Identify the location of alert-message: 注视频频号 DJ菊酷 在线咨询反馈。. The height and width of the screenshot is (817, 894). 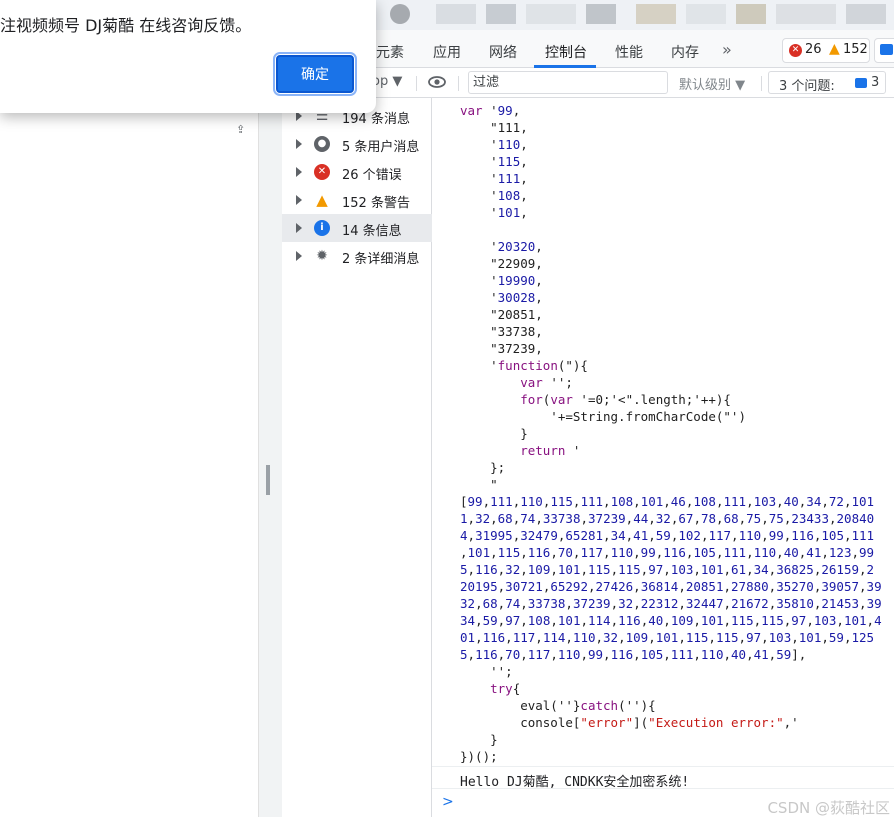
(126, 25).